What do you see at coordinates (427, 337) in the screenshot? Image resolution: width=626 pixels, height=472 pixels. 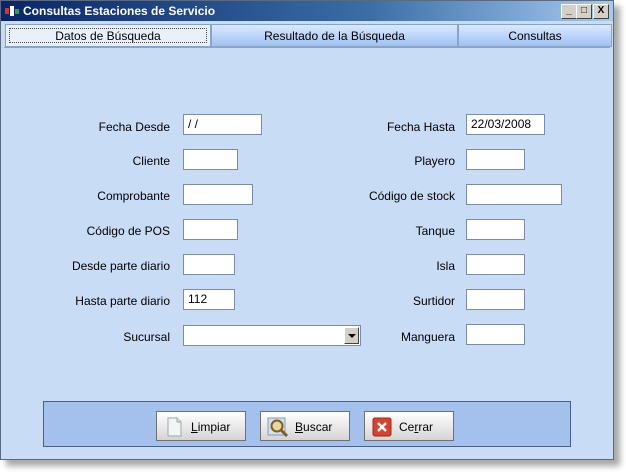 I see `manguera-label: Manguera` at bounding box center [427, 337].